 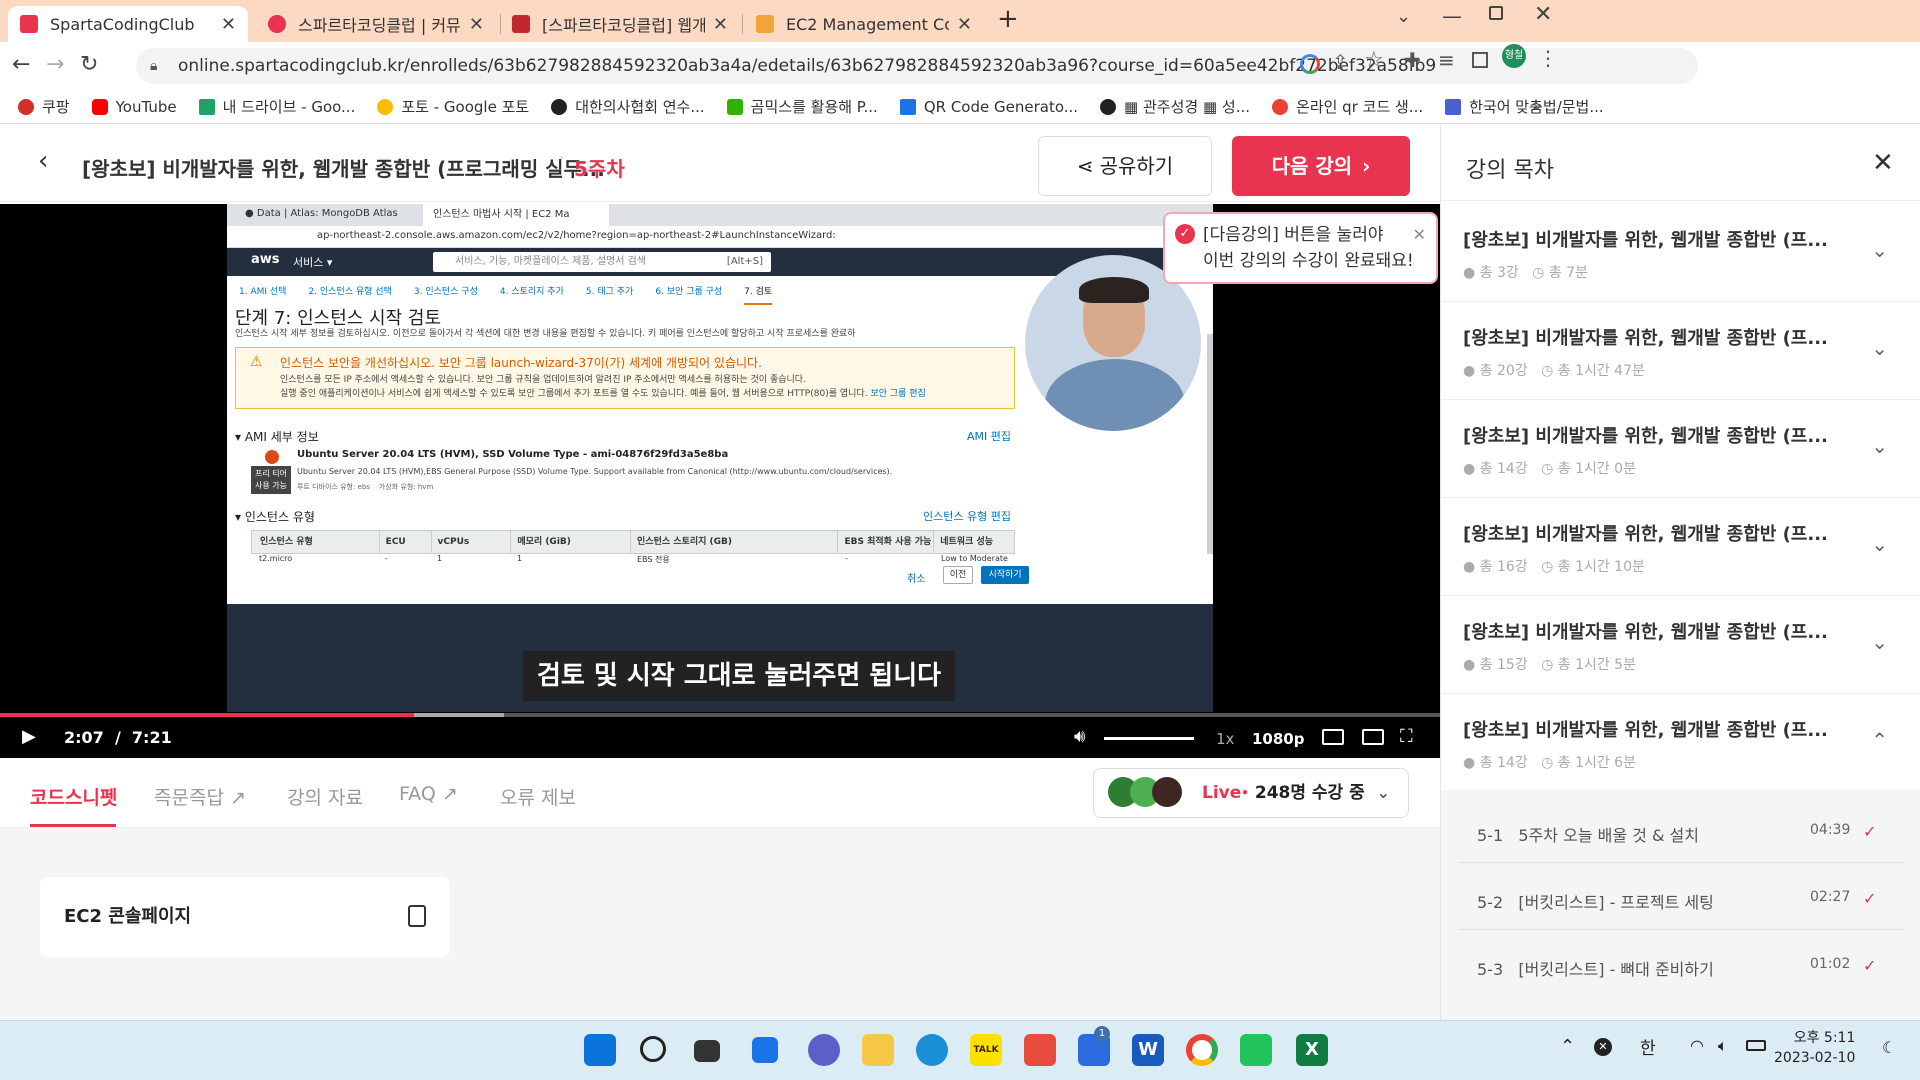 What do you see at coordinates (237, 798) in the screenshot?
I see `external-link-icon: ↗` at bounding box center [237, 798].